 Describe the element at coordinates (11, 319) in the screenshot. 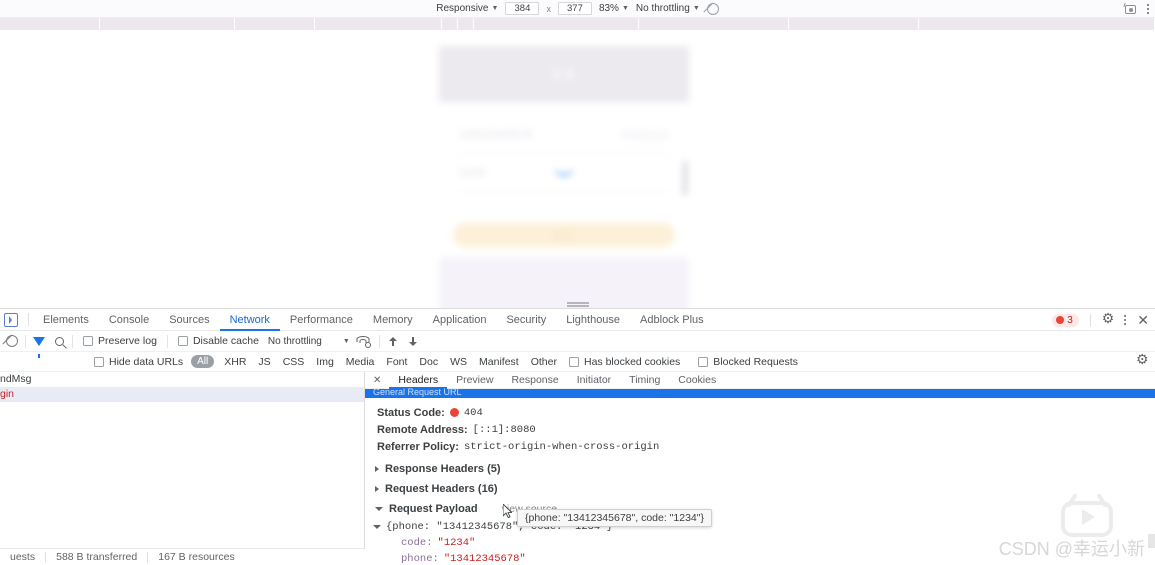

I see `inspect-element-icon` at that location.